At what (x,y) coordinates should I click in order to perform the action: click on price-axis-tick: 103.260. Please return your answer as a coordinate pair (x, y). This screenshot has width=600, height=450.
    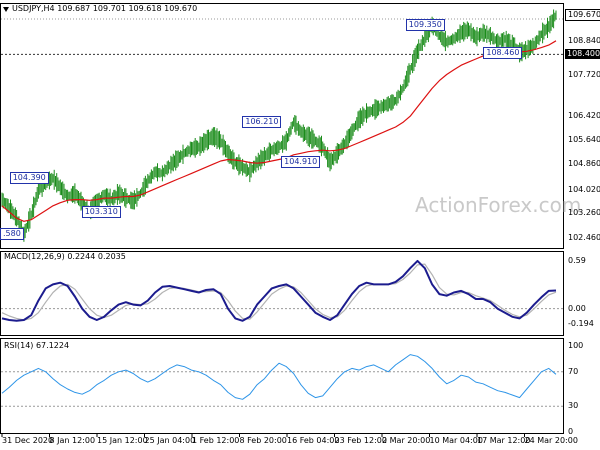
    Looking at the image, I should click on (584, 213).